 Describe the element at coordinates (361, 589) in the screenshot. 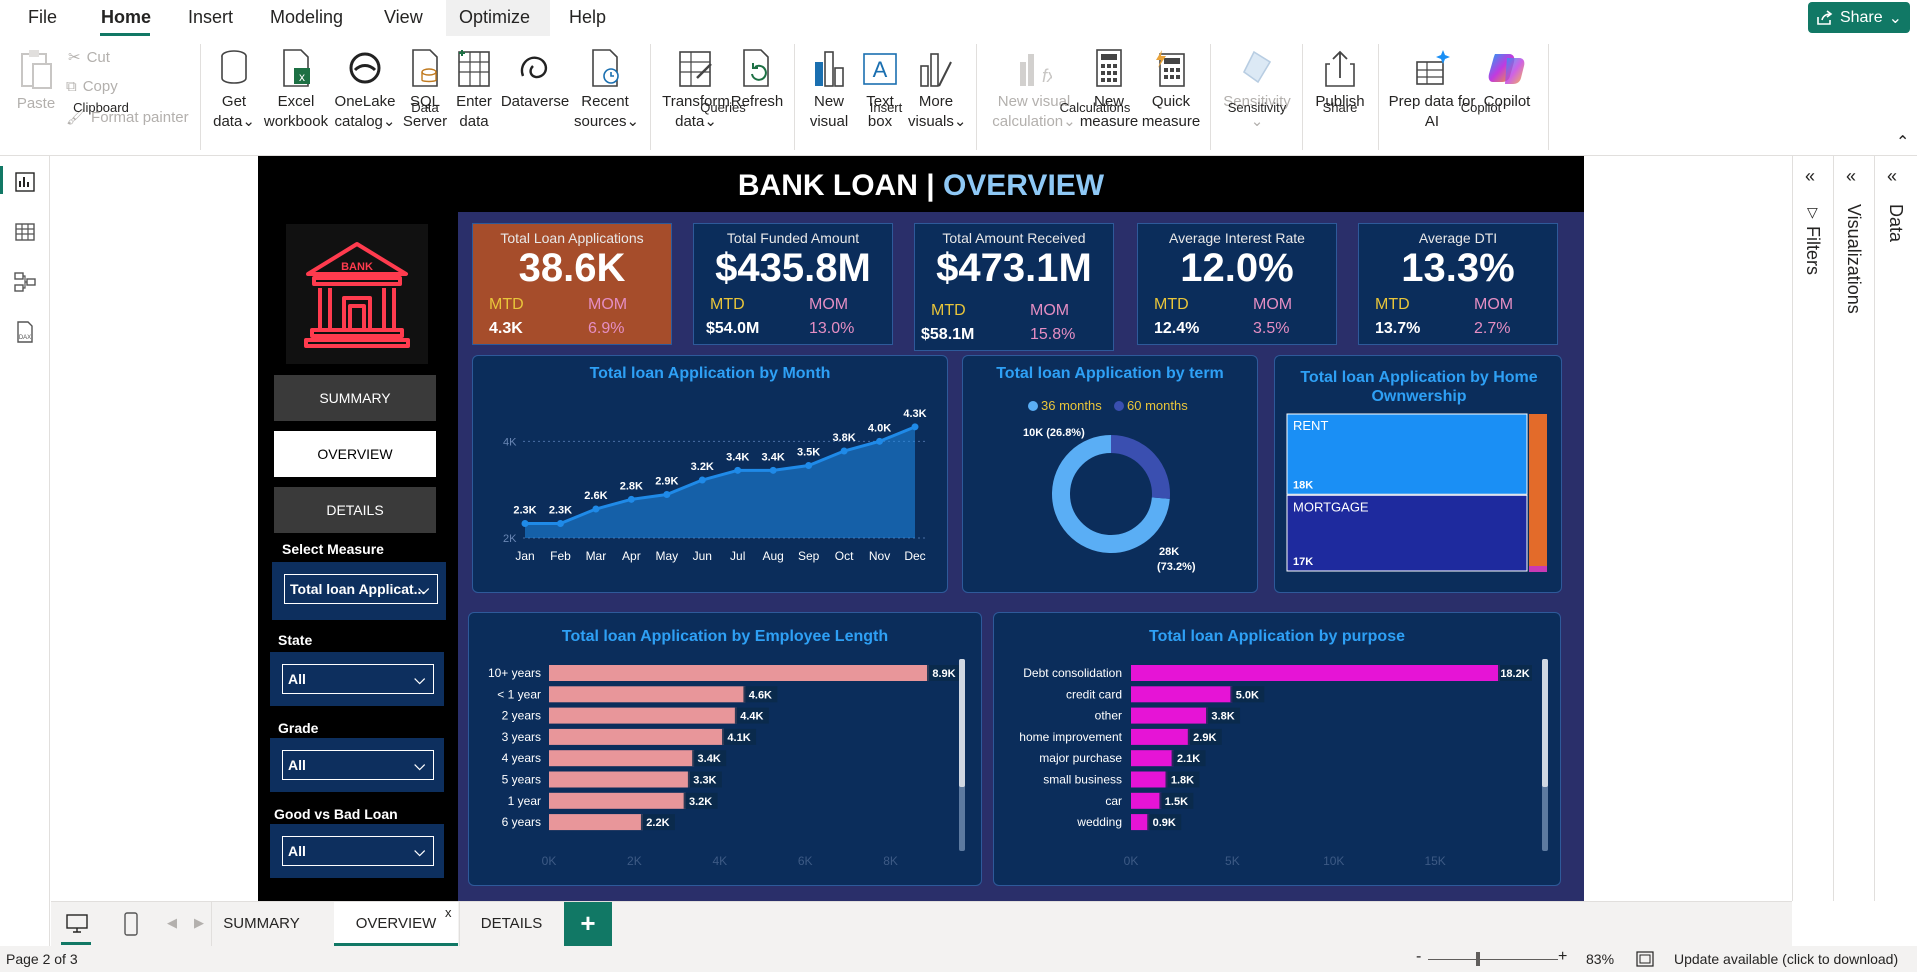

I see `measure-dropdown: Total loan Applicat... ⌵` at that location.